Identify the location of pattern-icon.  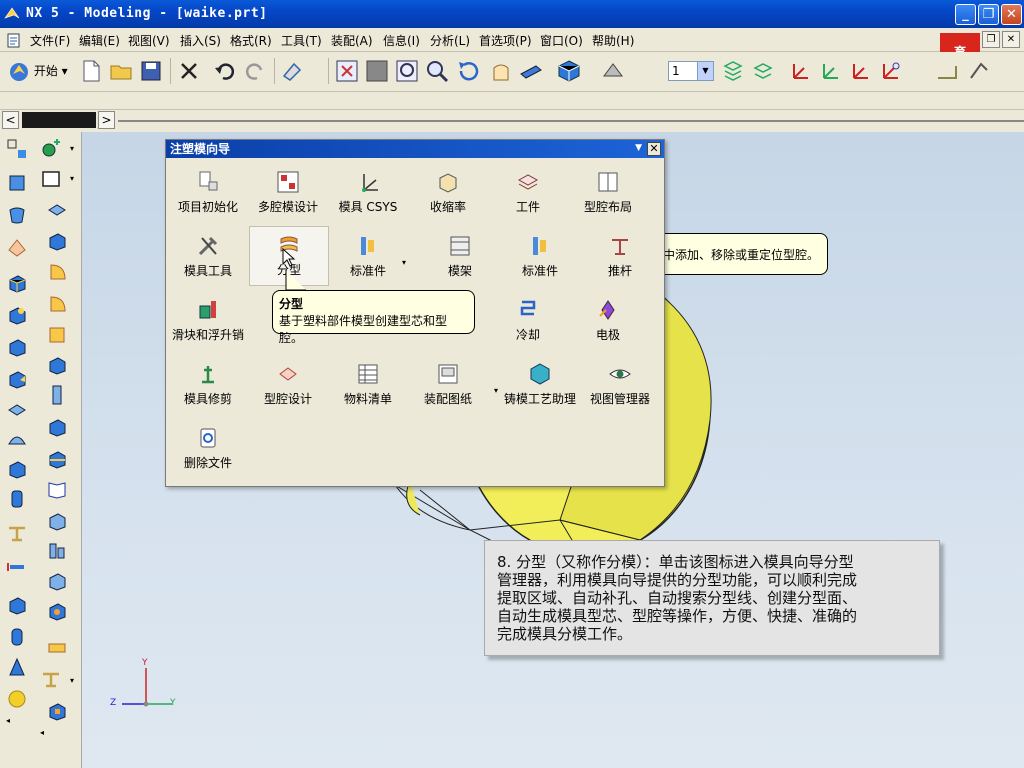
(57, 365).